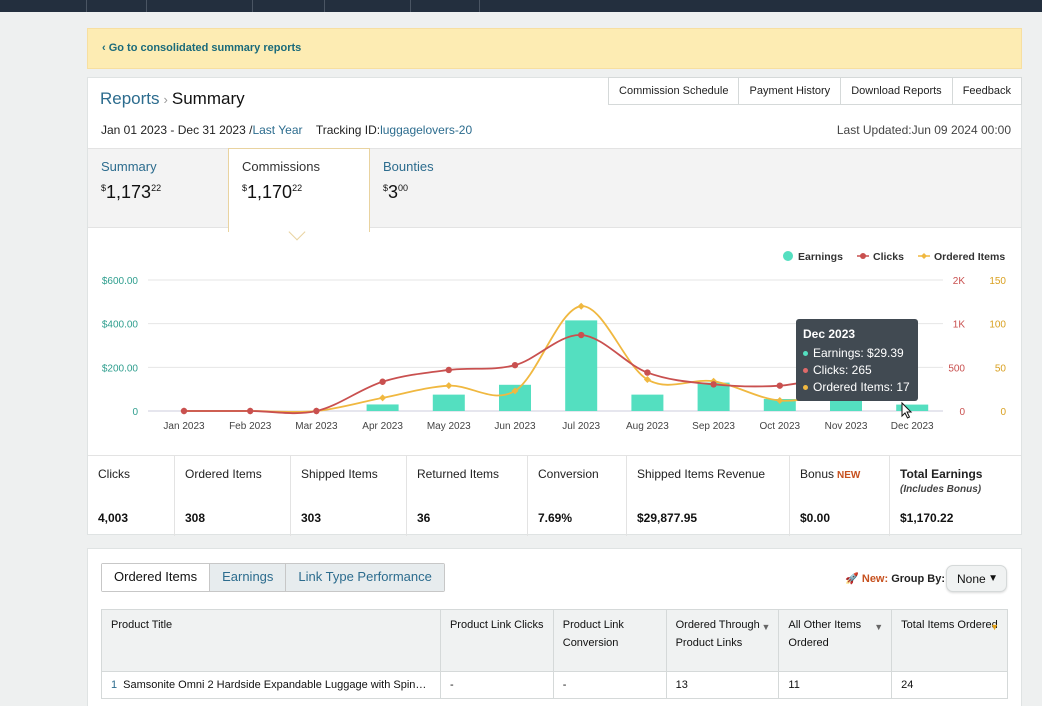 This screenshot has width=1042, height=706. What do you see at coordinates (277, 130) in the screenshot?
I see `last-year-link: Last Year` at bounding box center [277, 130].